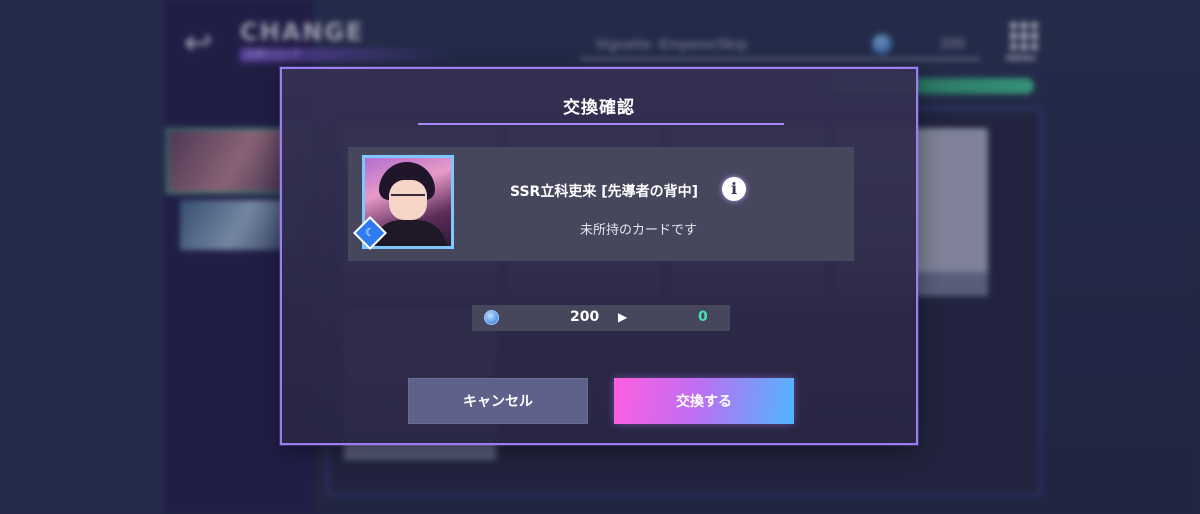 This screenshot has width=1200, height=514. Describe the element at coordinates (599, 108) in the screenshot. I see `dialog-title: 交換確認` at that location.